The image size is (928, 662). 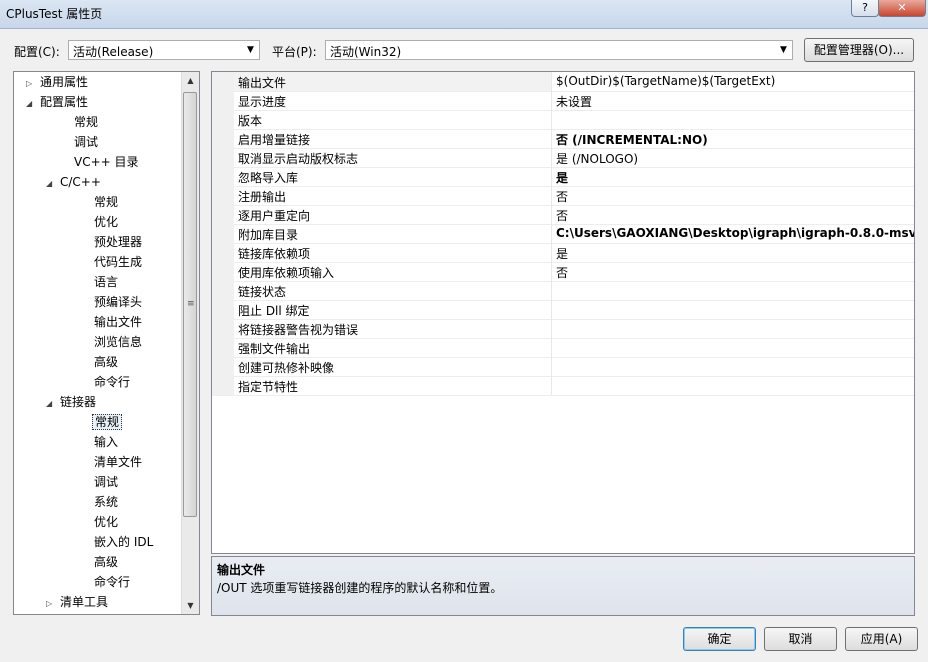 What do you see at coordinates (563, 386) in the screenshot?
I see `property-row: 指定节特性` at bounding box center [563, 386].